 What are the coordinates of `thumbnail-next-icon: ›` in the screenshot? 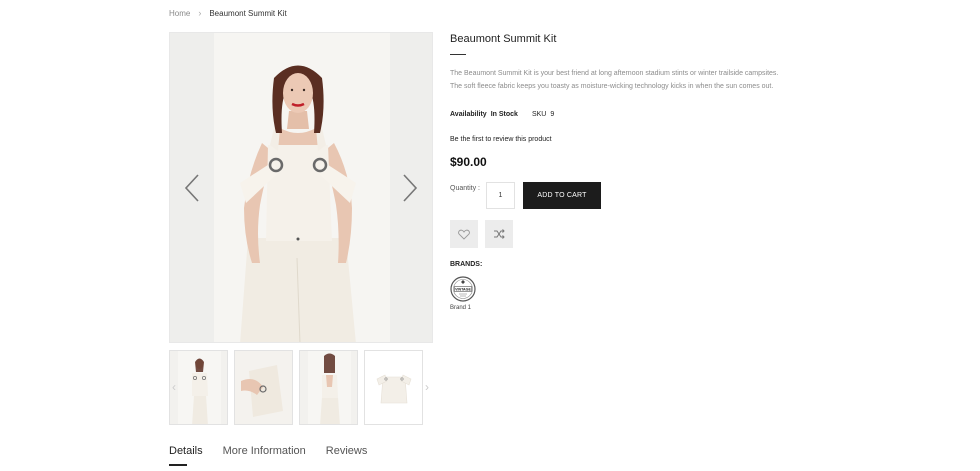 It's located at (427, 387).